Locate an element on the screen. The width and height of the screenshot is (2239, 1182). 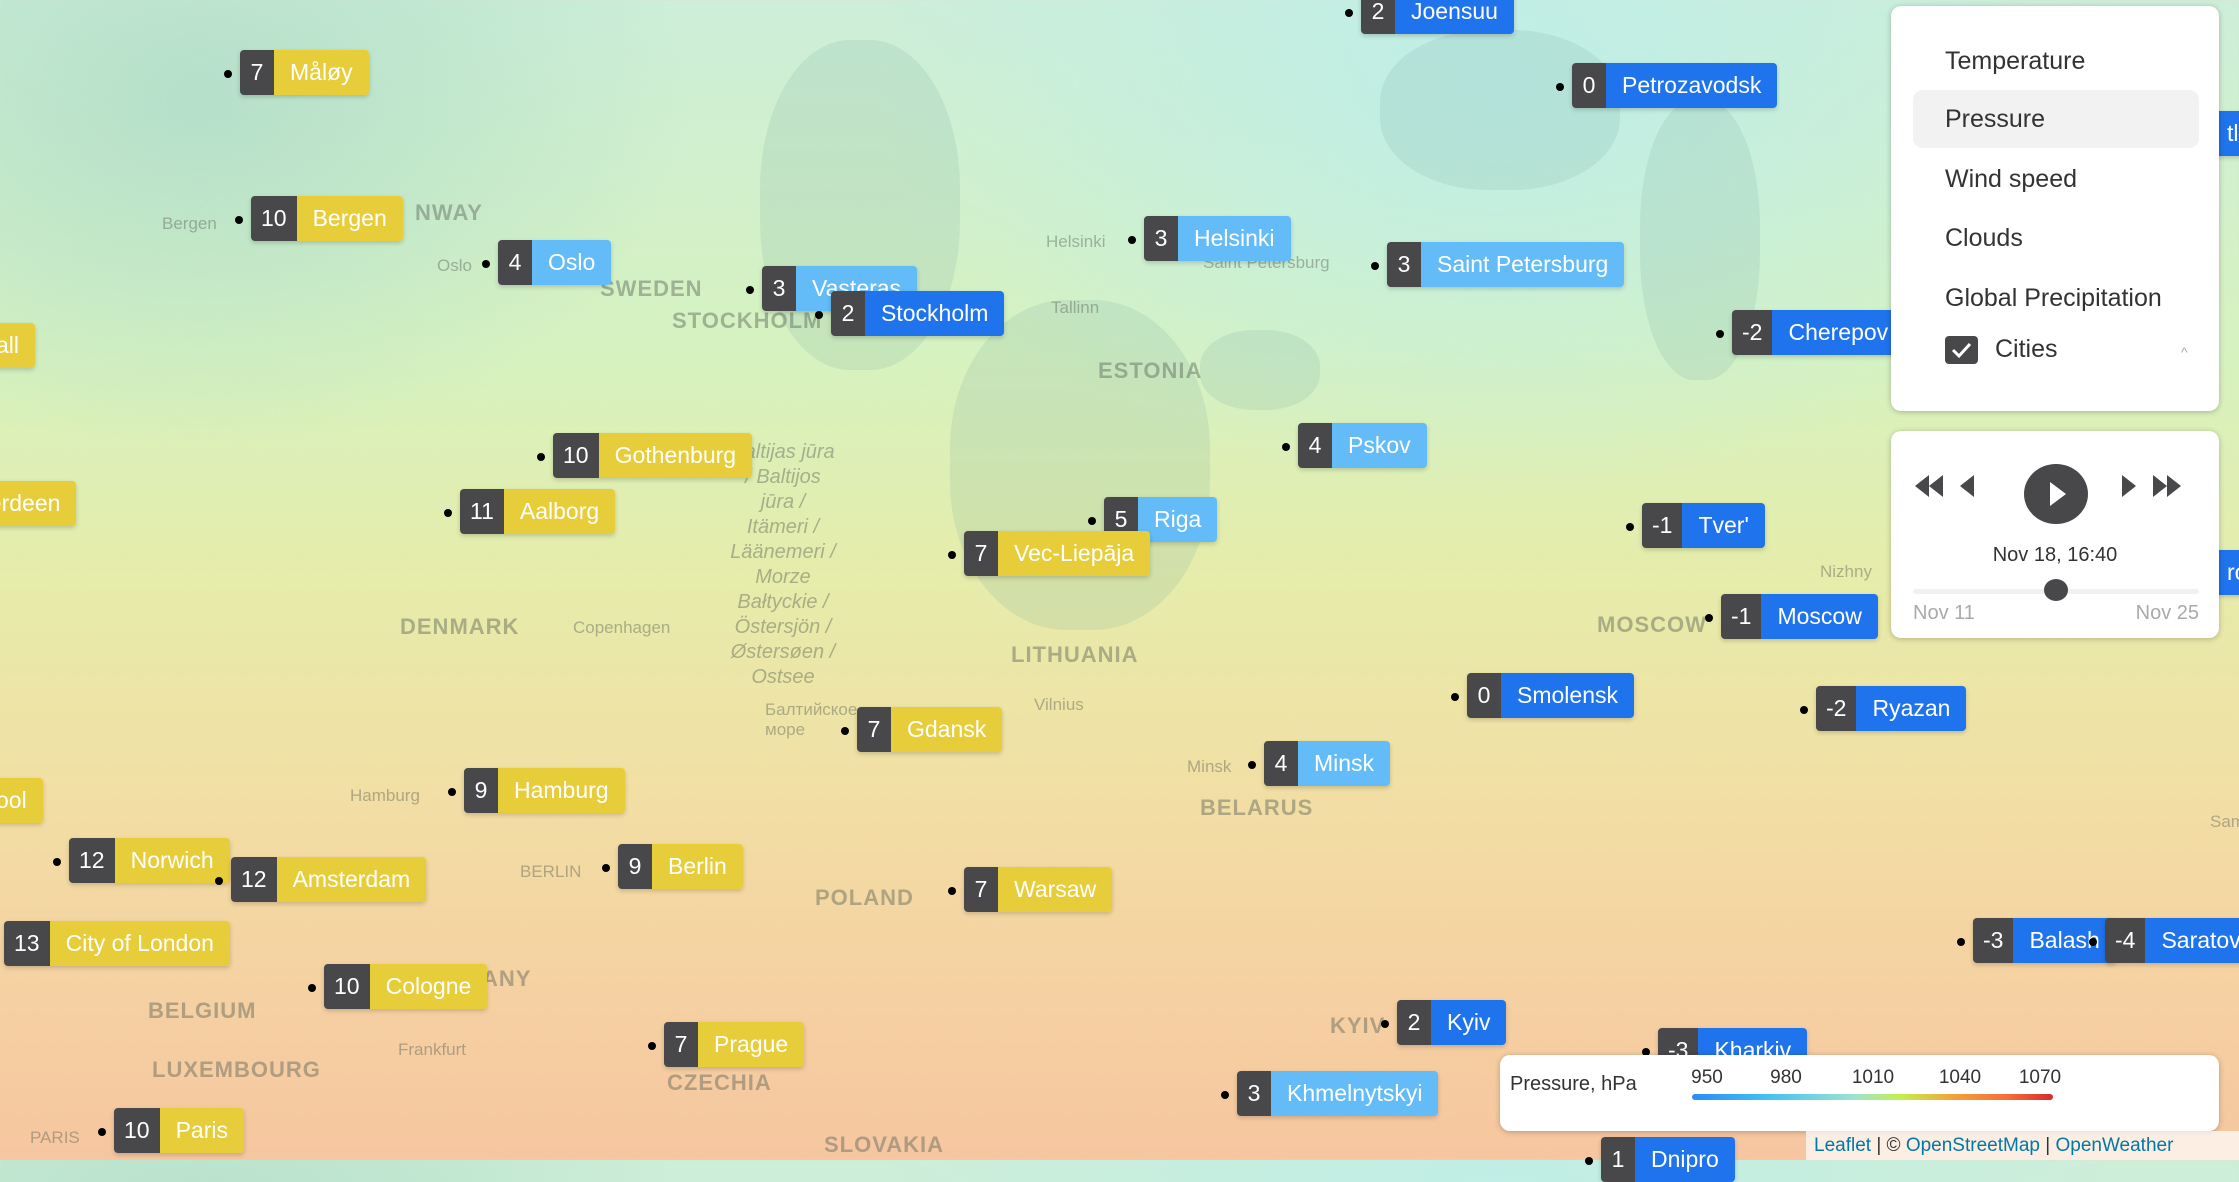
city-name: Berlin is located at coordinates (697, 866).